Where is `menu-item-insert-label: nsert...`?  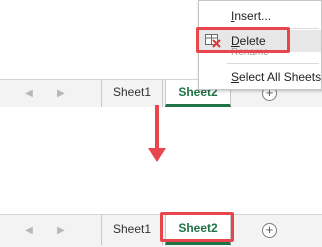
menu-item-insert-label: nsert... is located at coordinates (253, 16).